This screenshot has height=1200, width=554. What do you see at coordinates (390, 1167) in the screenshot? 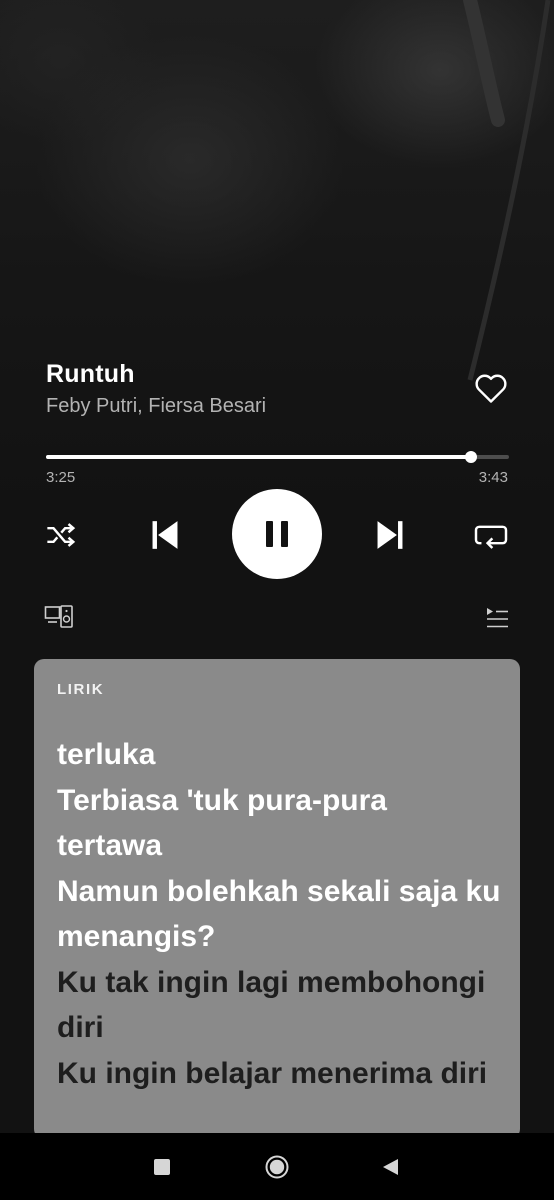
I see `triangle-back-icon` at bounding box center [390, 1167].